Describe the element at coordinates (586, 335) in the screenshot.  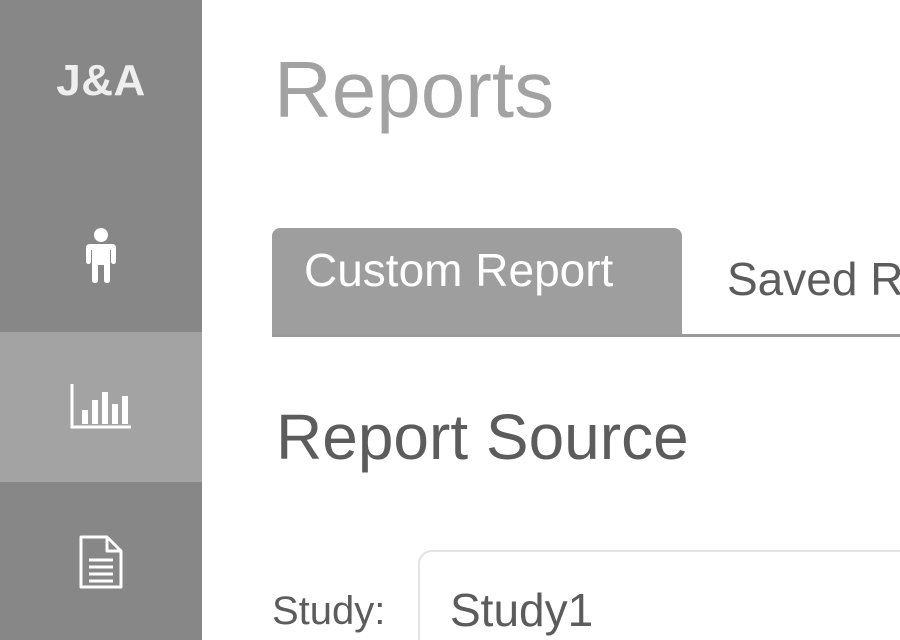
I see `tabs-divider` at that location.